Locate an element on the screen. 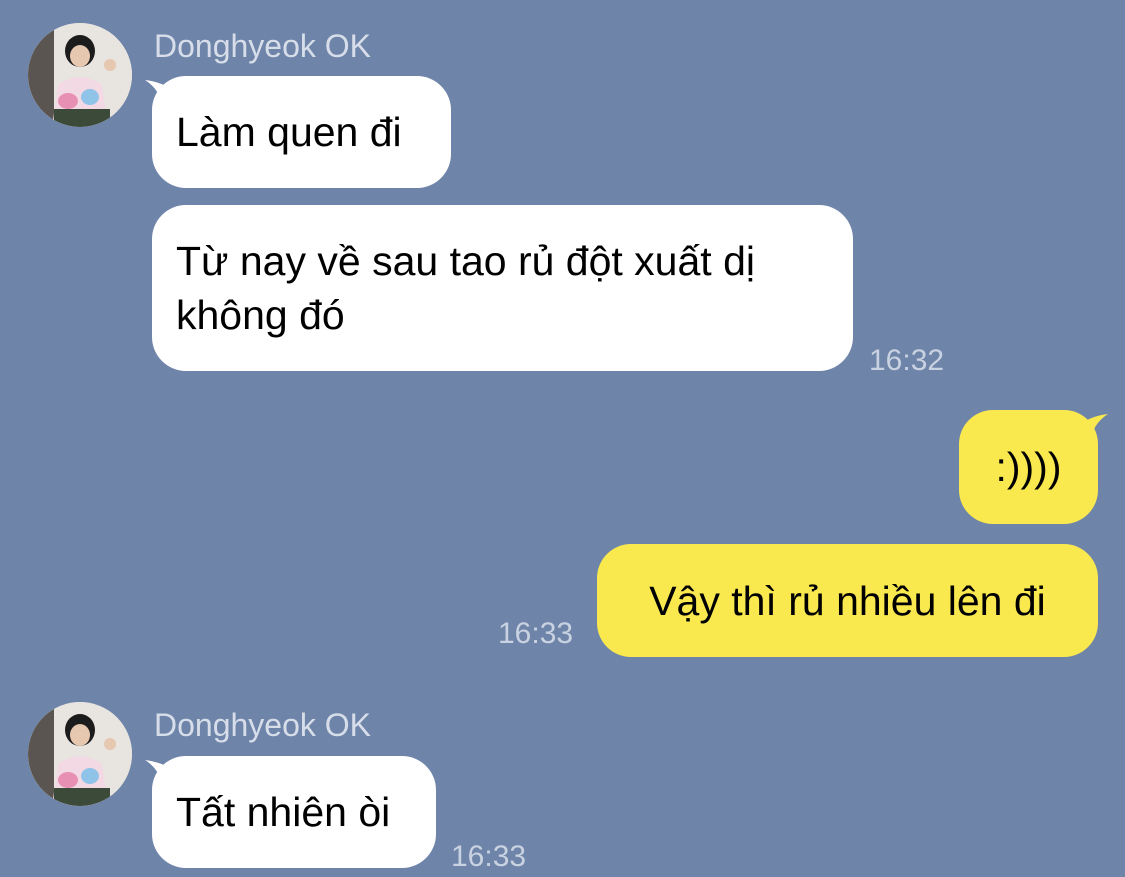 The image size is (1125, 877). message-text: Làm quen đi is located at coordinates (289, 132).